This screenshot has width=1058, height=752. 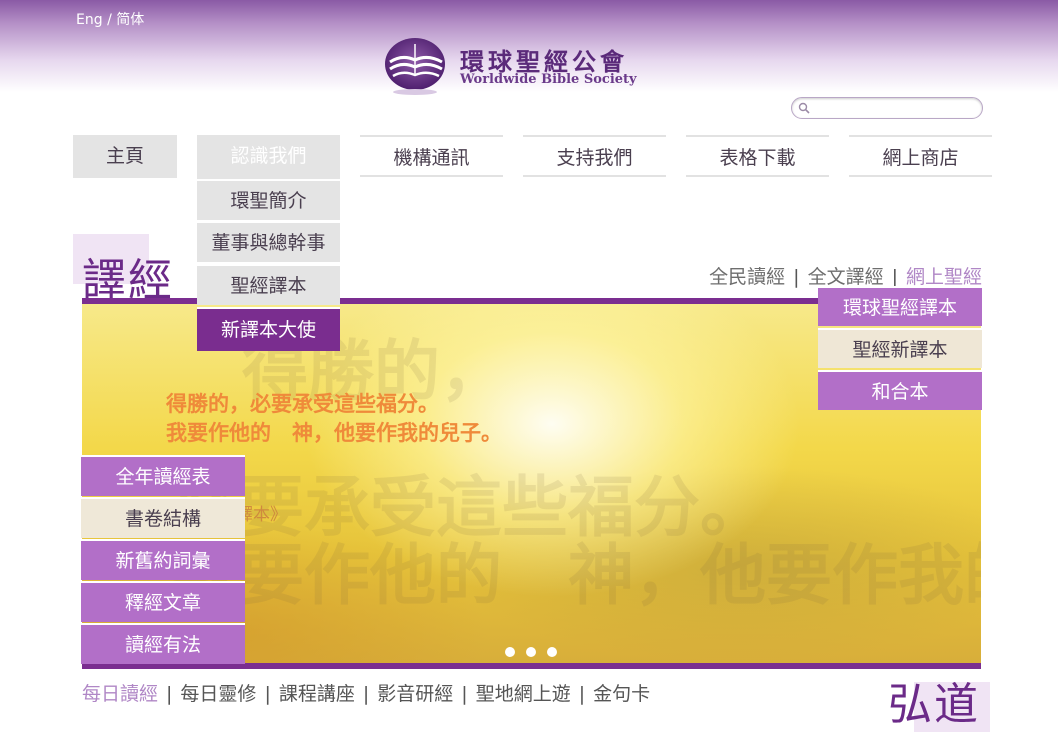 I want to click on nav-newsletter: 機構通訊, so click(x=431, y=156).